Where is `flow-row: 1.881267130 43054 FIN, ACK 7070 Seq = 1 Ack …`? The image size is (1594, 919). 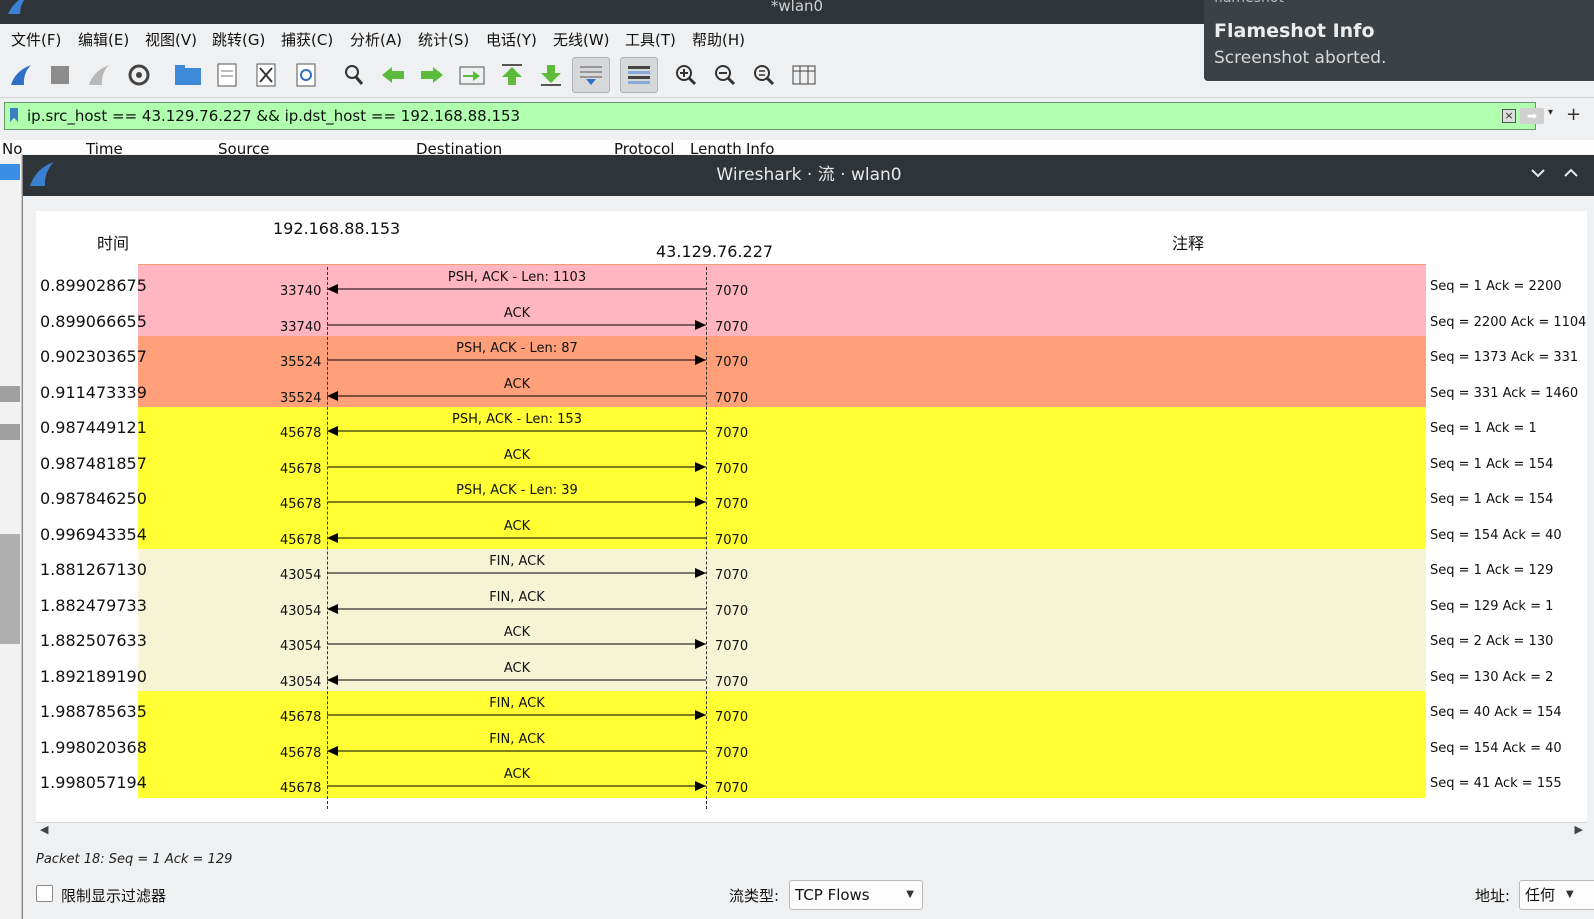 flow-row: 1.881267130 43054 FIN, ACK 7070 Seq = 1 Ack … is located at coordinates (811, 567).